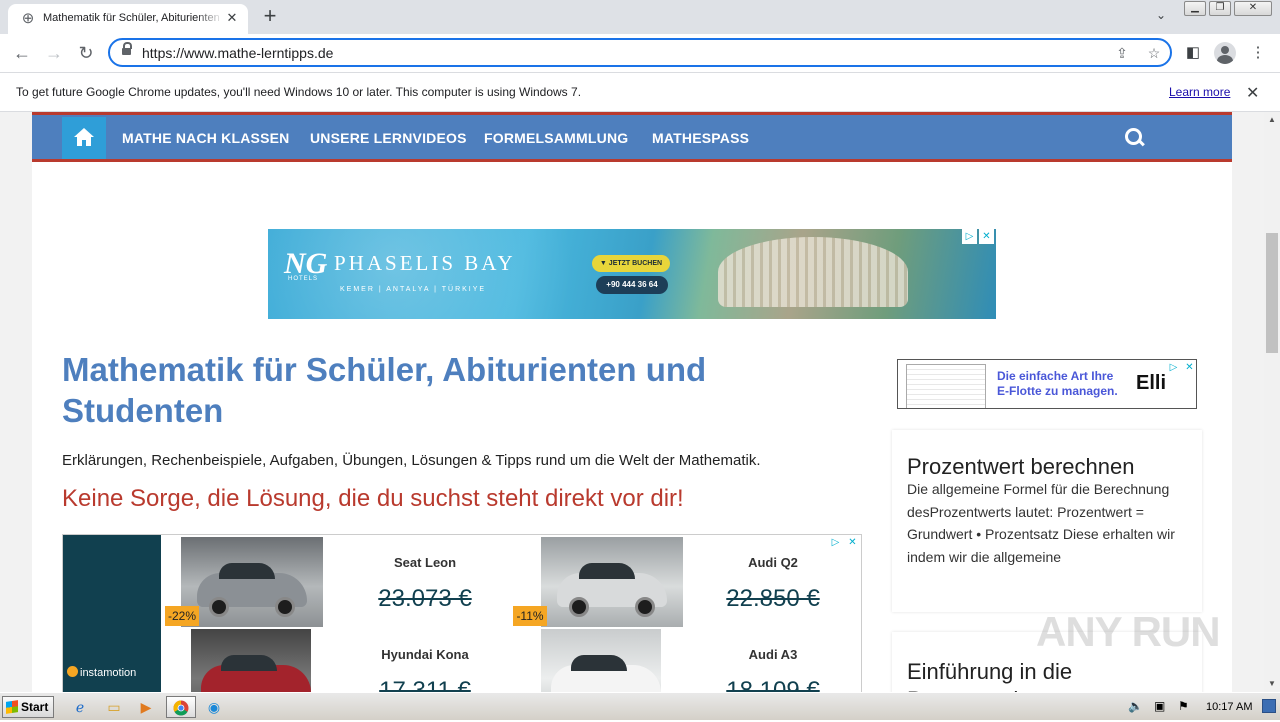 The image size is (1280, 722). Describe the element at coordinates (631, 263) in the screenshot. I see `book-now-button: ▼ JETZT BUCHEN` at that location.